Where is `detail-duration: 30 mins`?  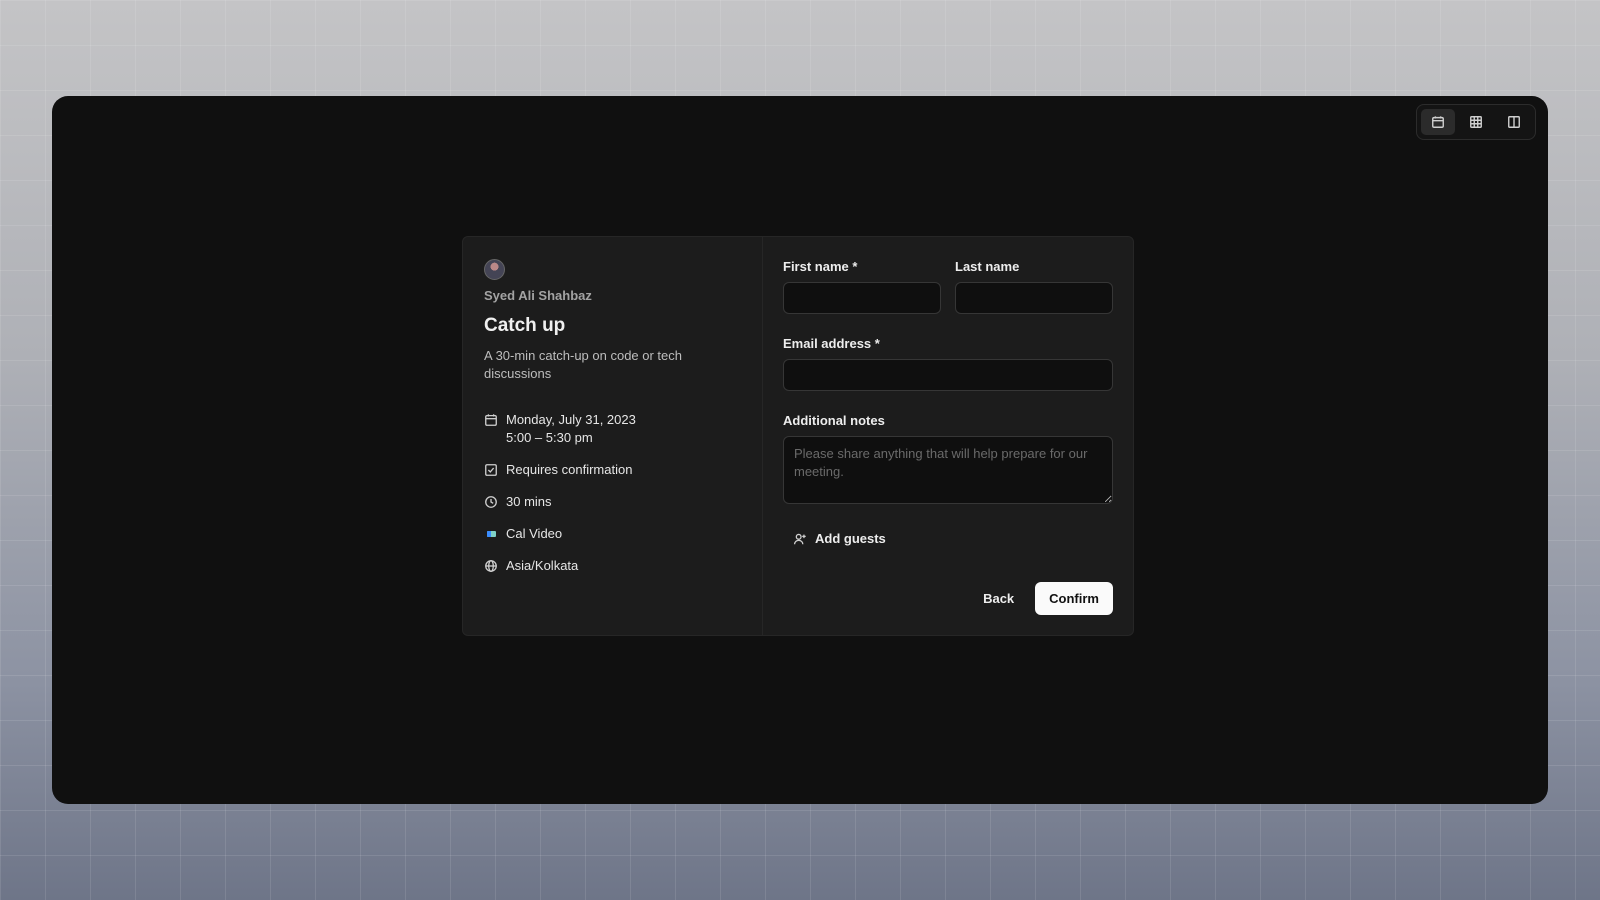
detail-duration: 30 mins is located at coordinates (612, 502).